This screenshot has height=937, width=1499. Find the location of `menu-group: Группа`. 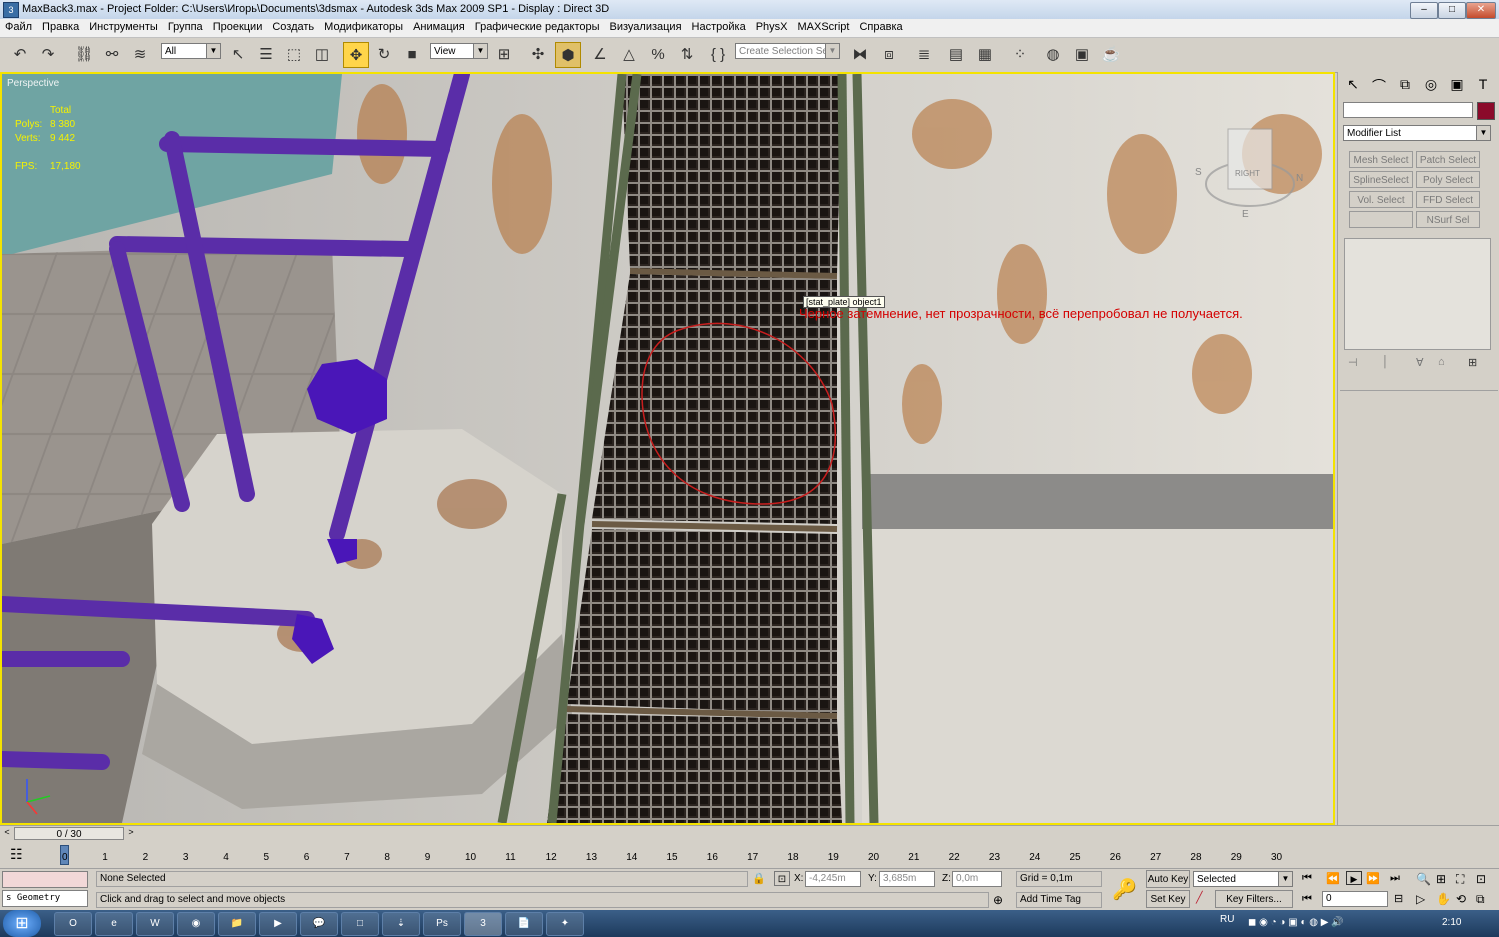

menu-group: Группа is located at coordinates (185, 27).